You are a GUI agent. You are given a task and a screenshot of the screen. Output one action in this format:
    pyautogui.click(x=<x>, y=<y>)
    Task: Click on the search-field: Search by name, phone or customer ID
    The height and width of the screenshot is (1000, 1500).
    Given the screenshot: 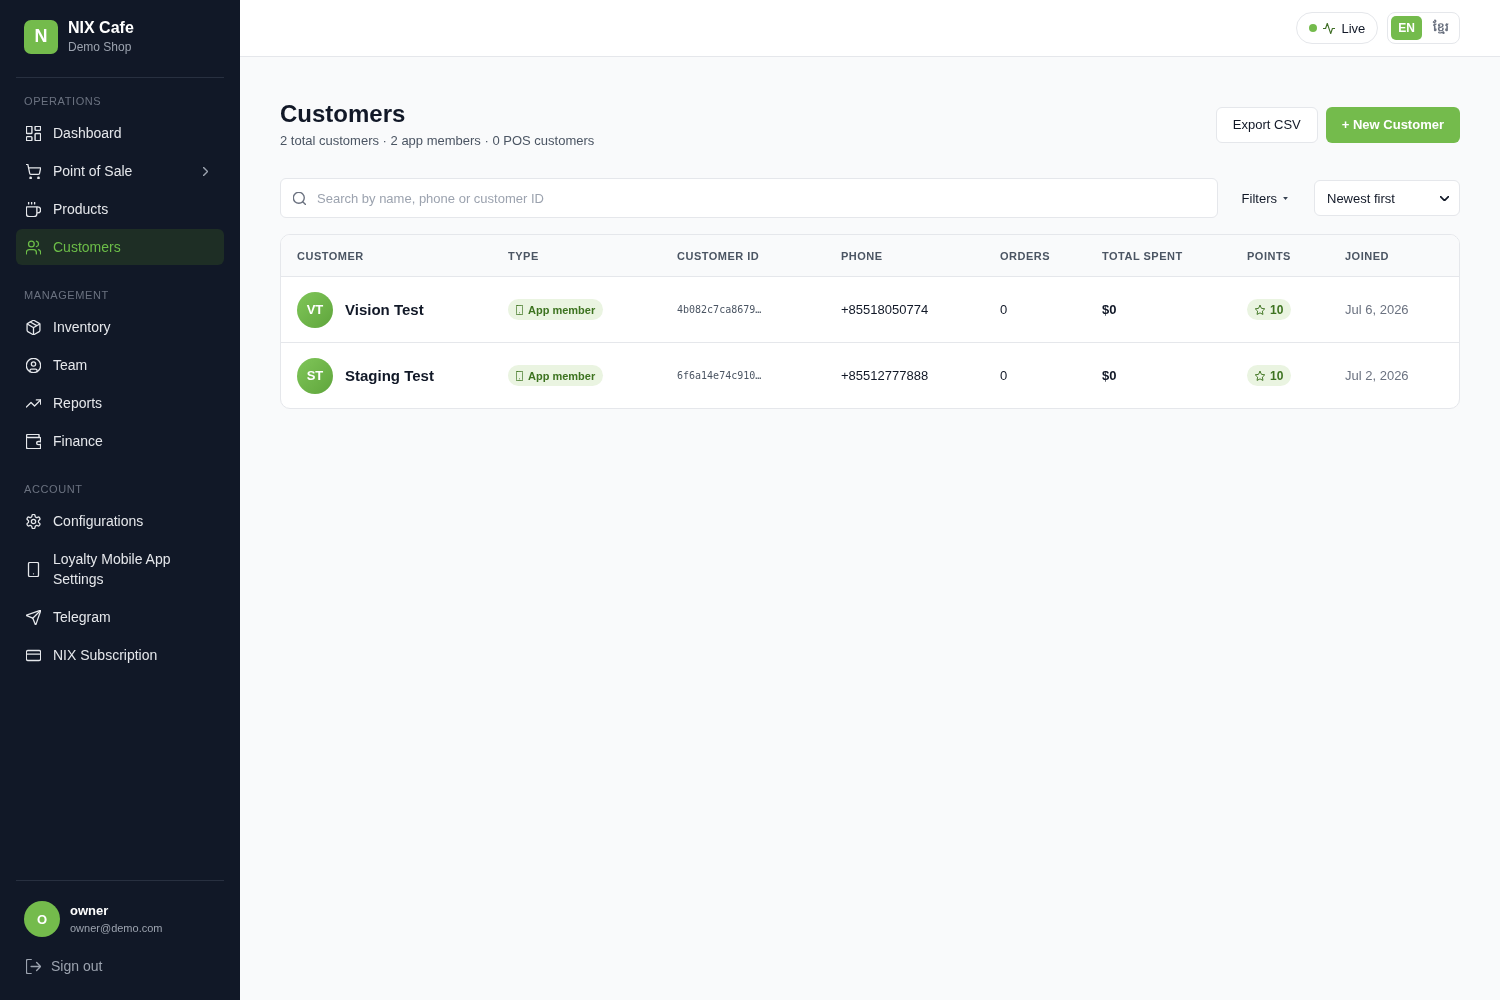 What is the action you would take?
    pyautogui.click(x=749, y=198)
    